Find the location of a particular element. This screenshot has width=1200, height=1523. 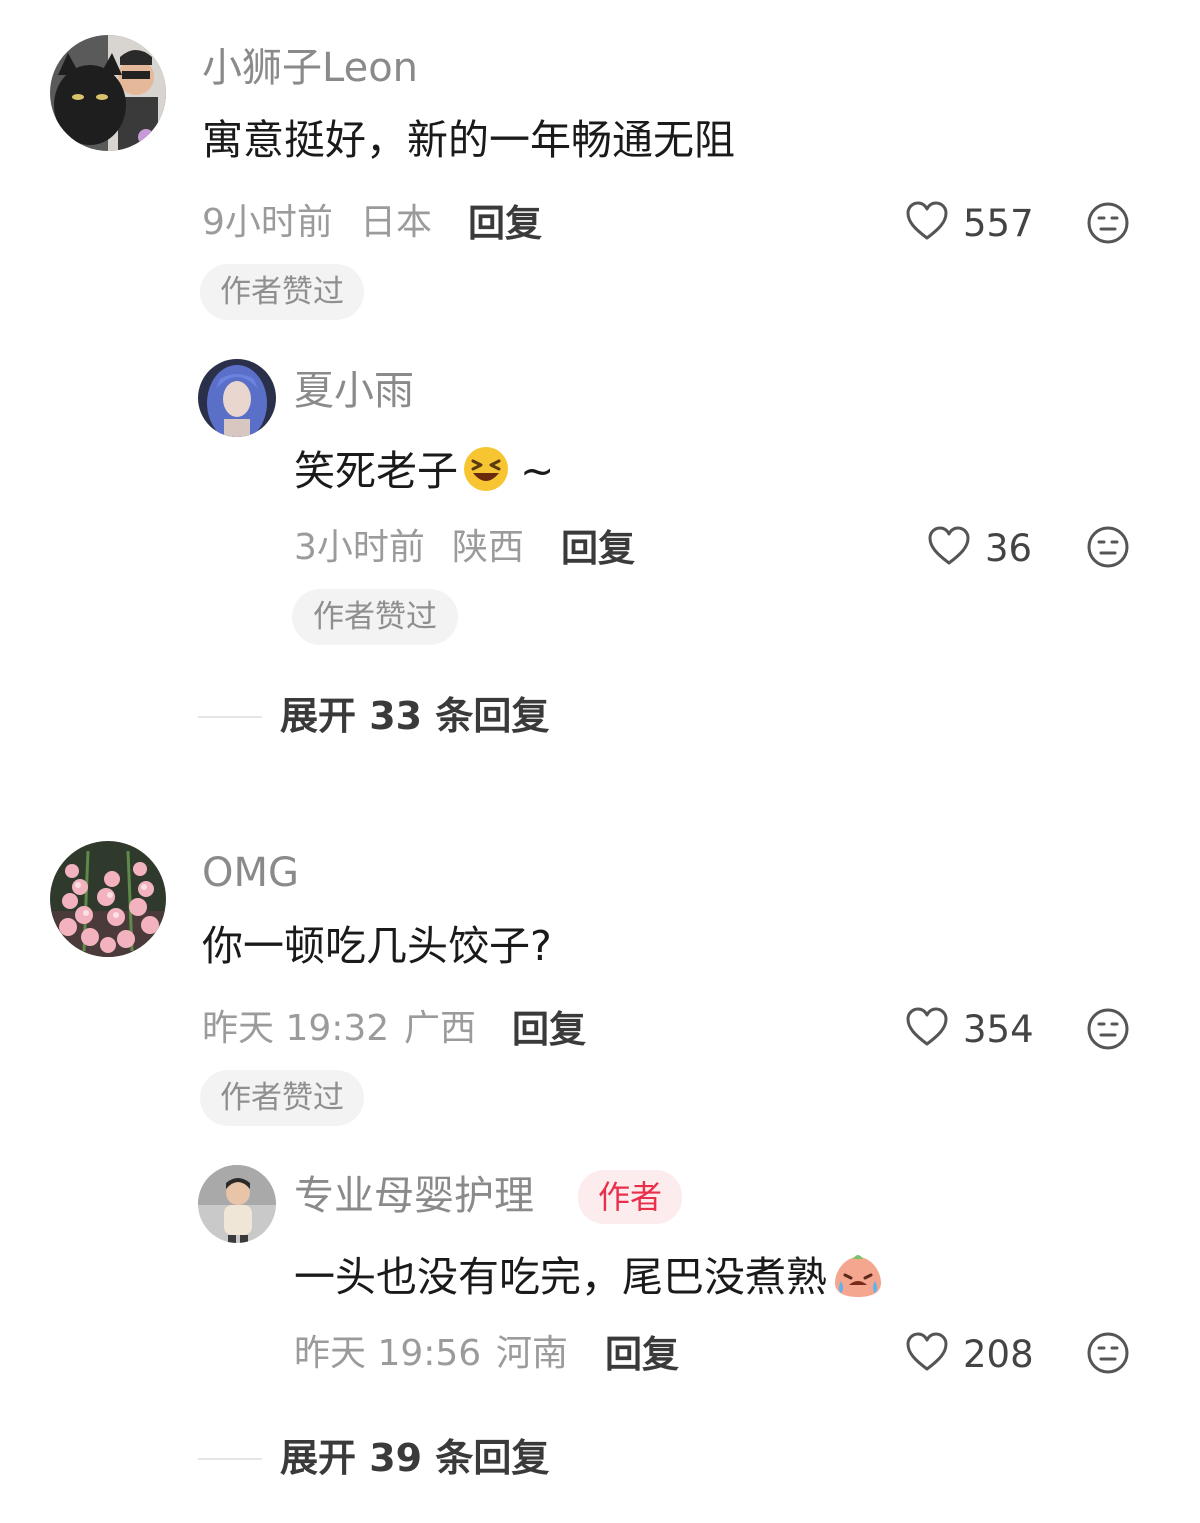

reply-location: 陕西 is located at coordinates (488, 547).